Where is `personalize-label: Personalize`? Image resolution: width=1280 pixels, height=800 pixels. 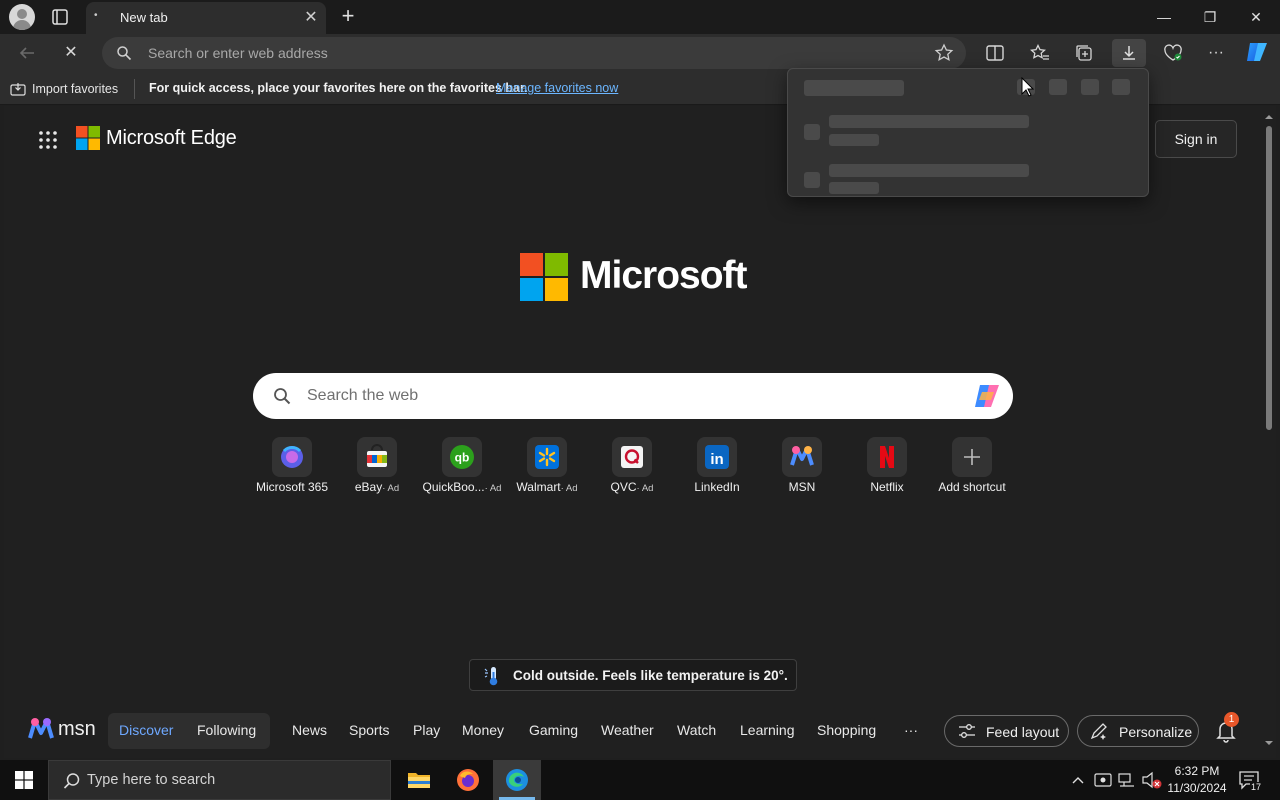 personalize-label: Personalize is located at coordinates (1156, 732).